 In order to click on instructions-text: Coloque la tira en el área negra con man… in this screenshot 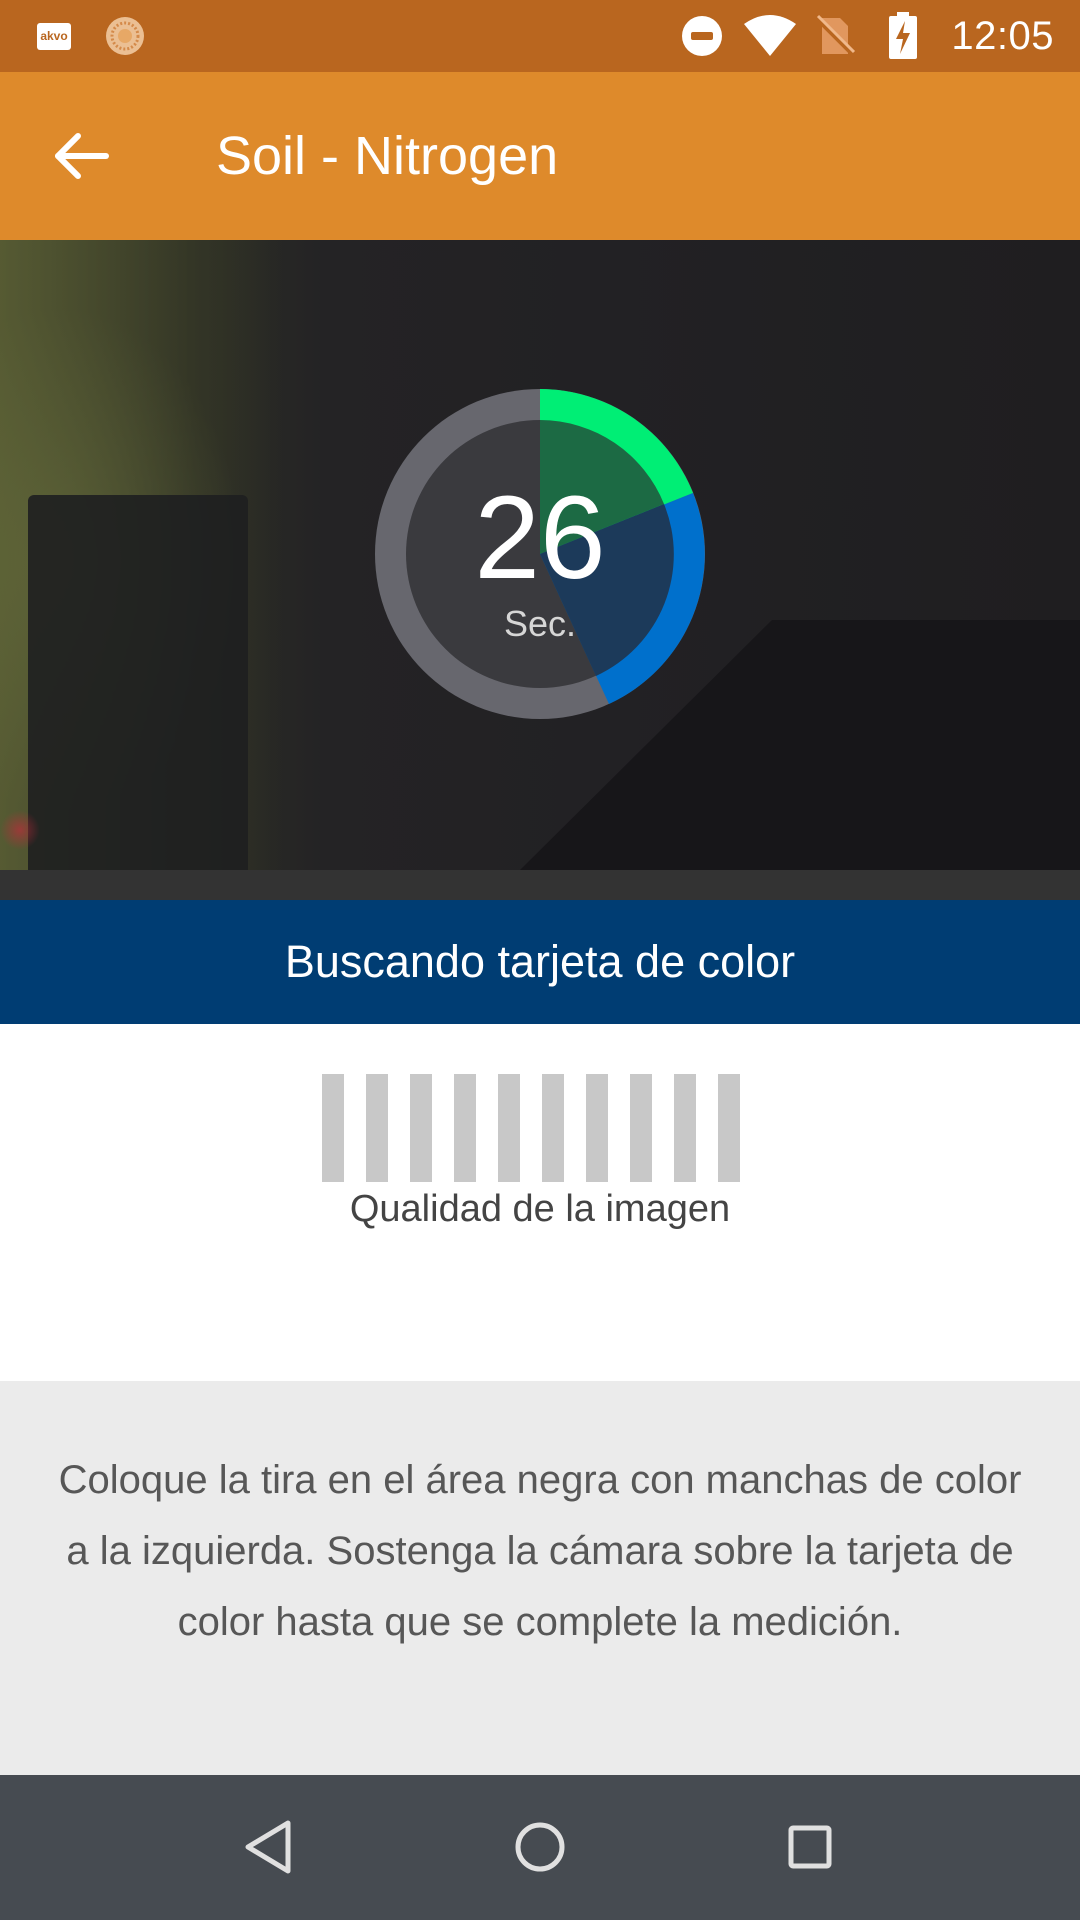, I will do `click(540, 1551)`.